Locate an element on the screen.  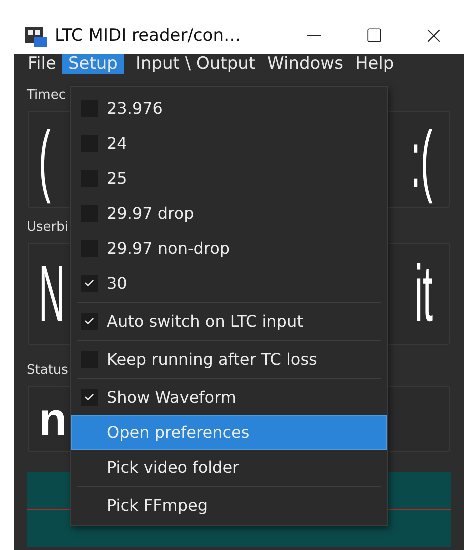
menu-option: Keep running after TC loss is located at coordinates (229, 359).